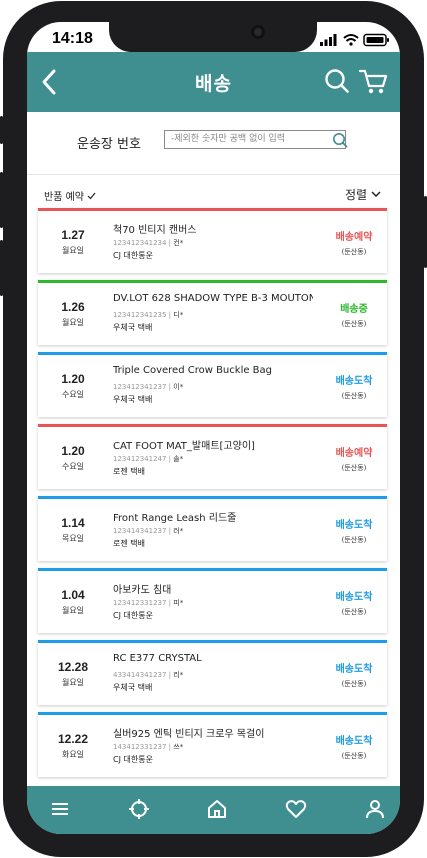 The height and width of the screenshot is (858, 427). Describe the element at coordinates (373, 82) in the screenshot. I see `cart-icon` at that location.